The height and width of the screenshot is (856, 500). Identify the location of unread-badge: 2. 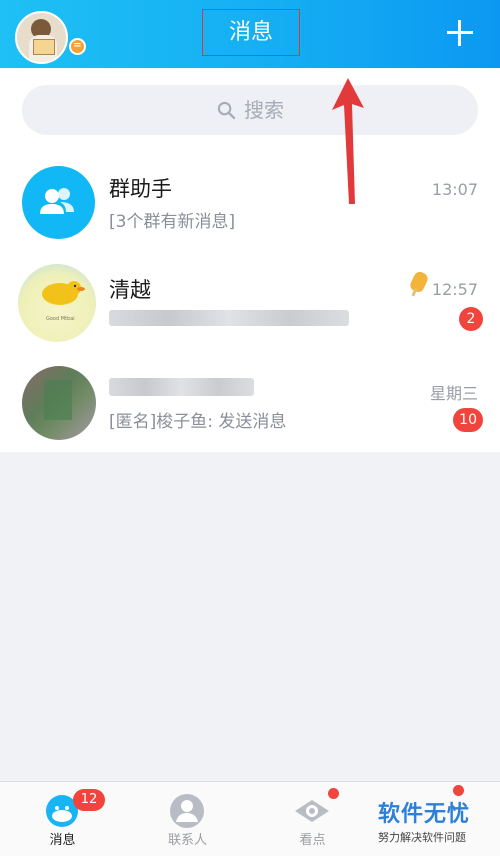
(471, 319).